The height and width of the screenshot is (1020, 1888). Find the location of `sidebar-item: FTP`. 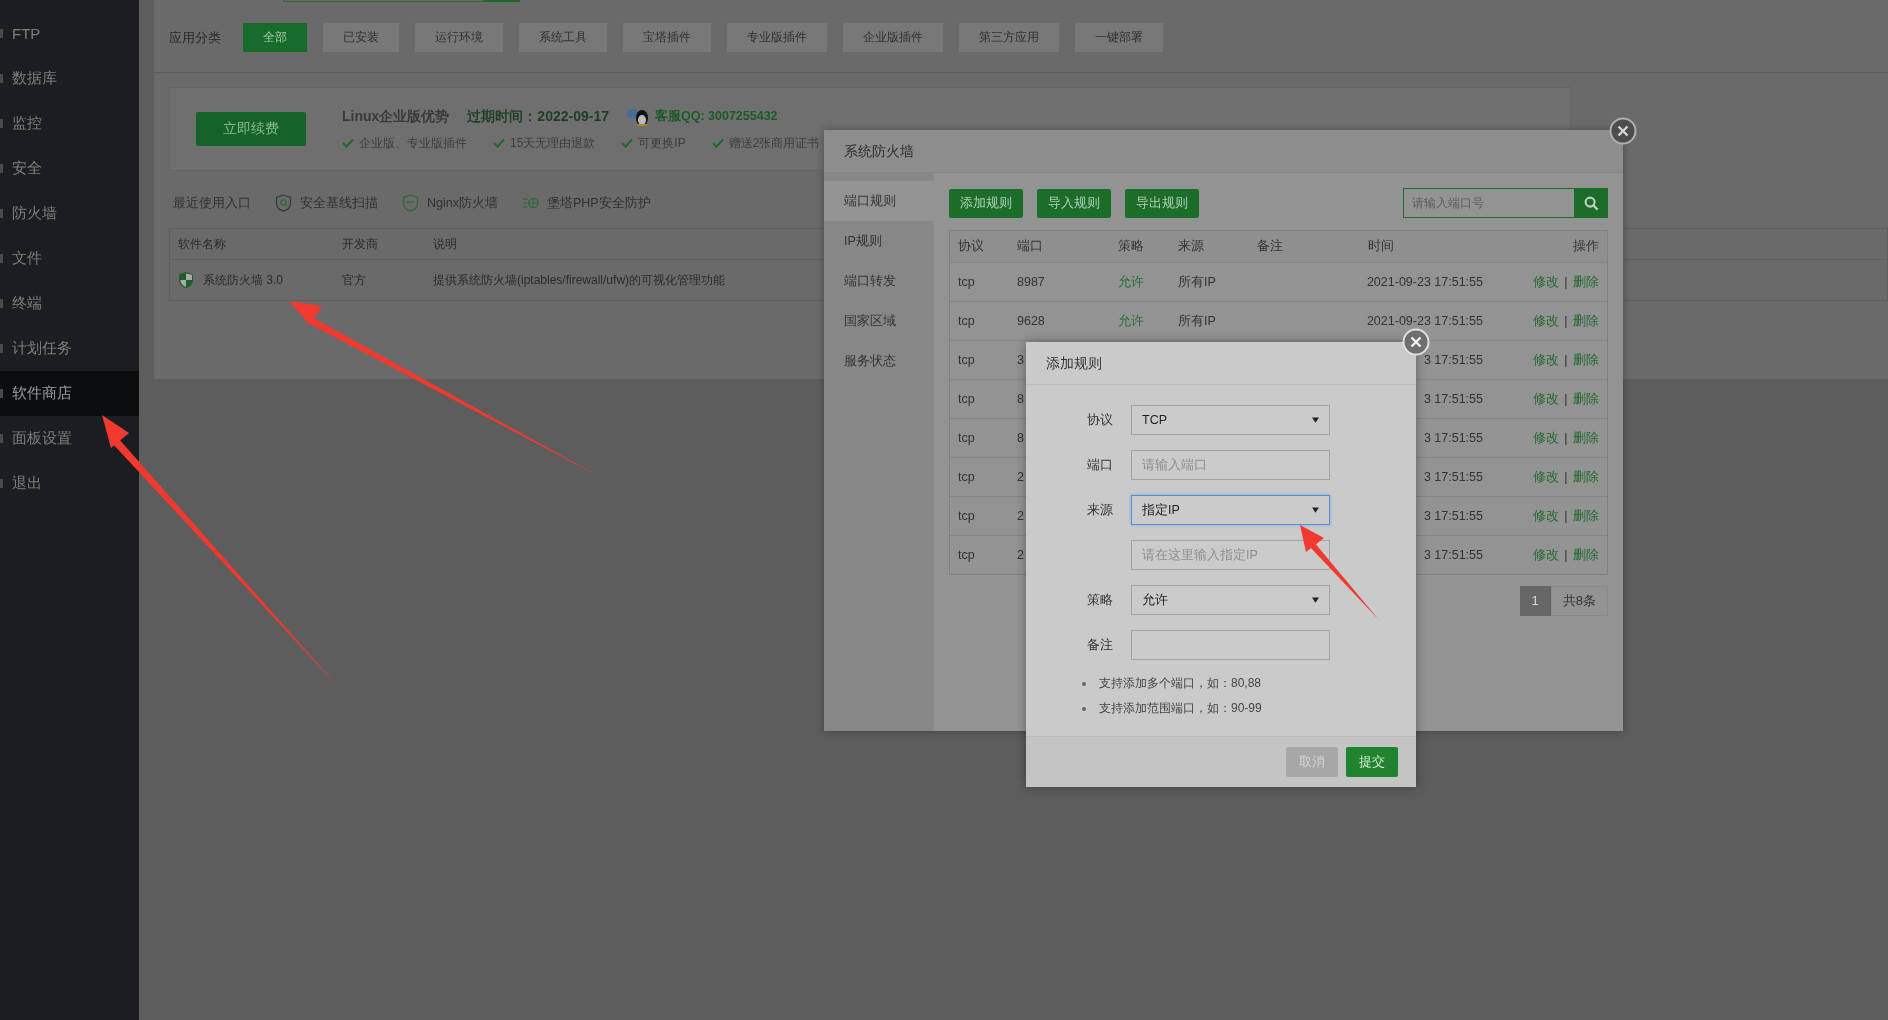

sidebar-item: FTP is located at coordinates (69, 33).